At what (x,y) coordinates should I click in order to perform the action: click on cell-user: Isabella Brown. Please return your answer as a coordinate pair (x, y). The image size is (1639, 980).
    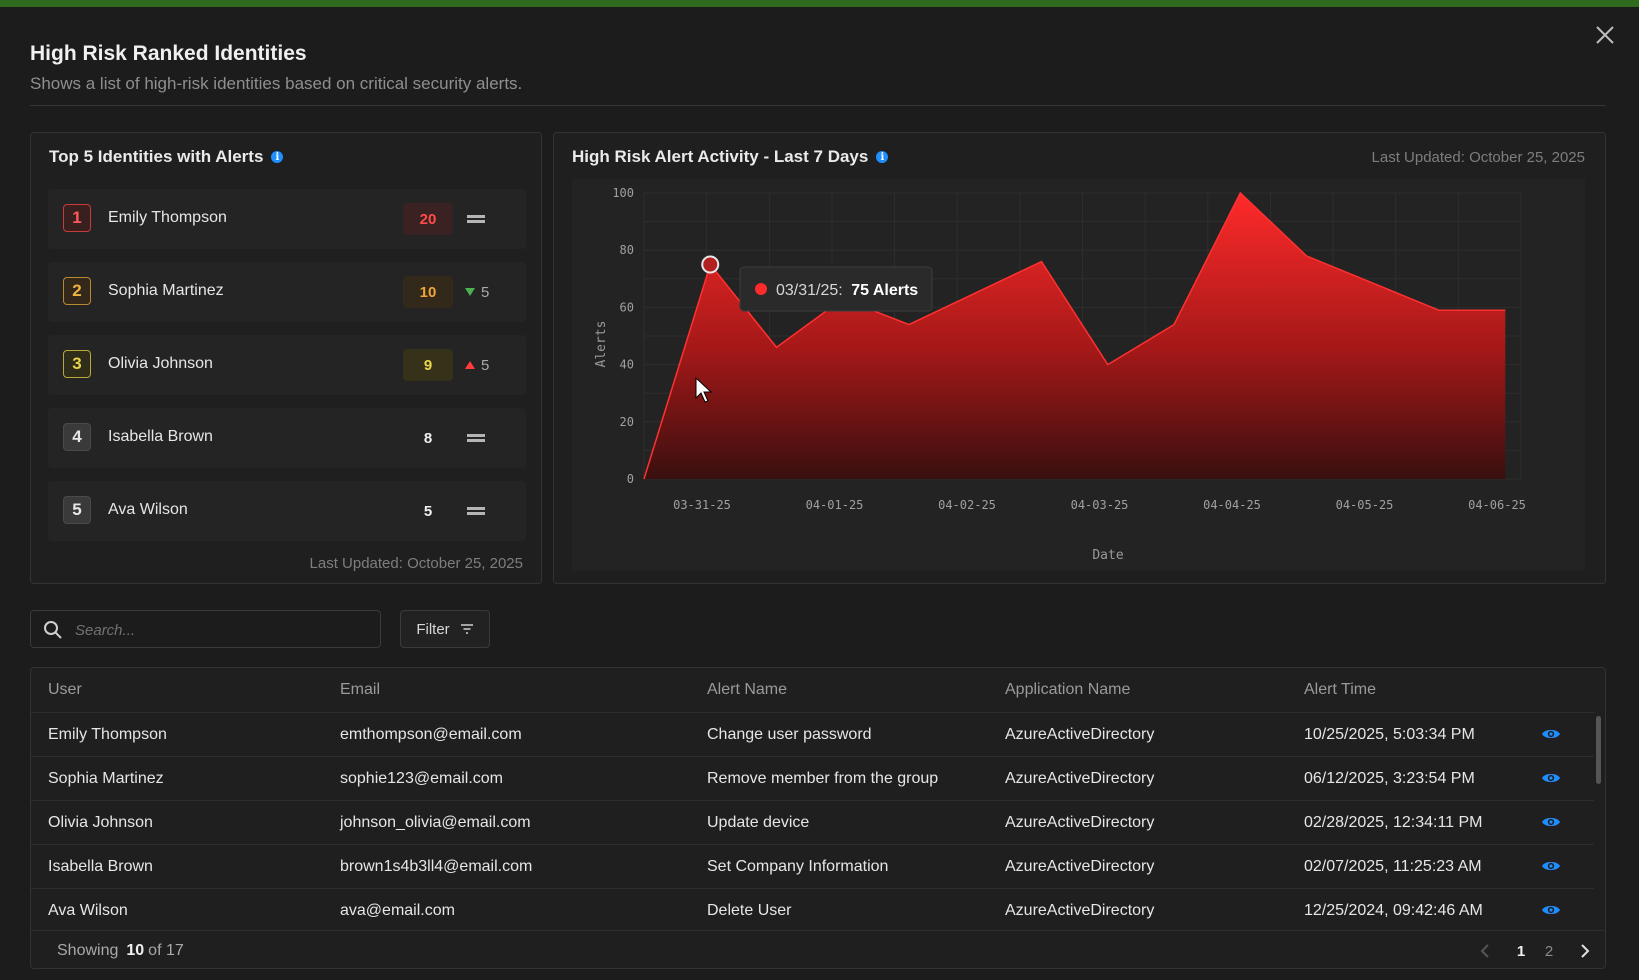
    Looking at the image, I should click on (100, 866).